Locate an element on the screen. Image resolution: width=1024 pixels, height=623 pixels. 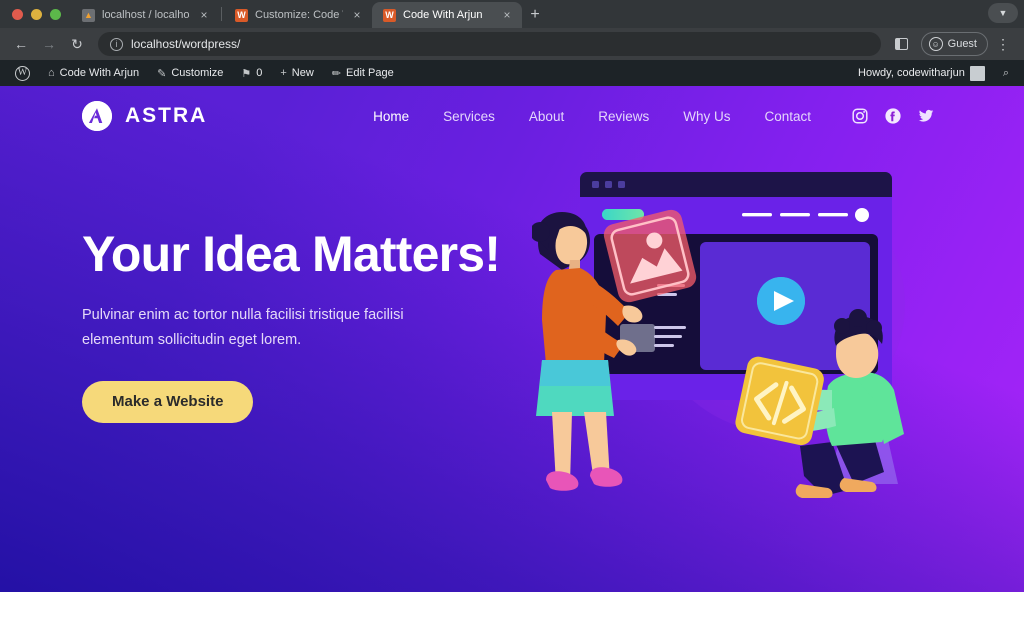
profile-chip: ☺ Guest is located at coordinates (954, 44).